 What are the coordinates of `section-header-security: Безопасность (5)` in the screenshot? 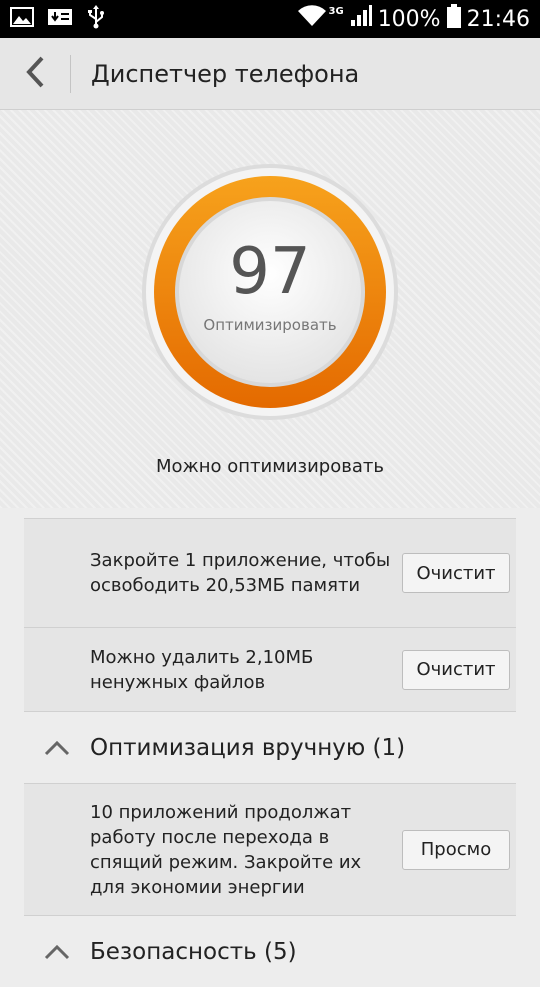 It's located at (270, 951).